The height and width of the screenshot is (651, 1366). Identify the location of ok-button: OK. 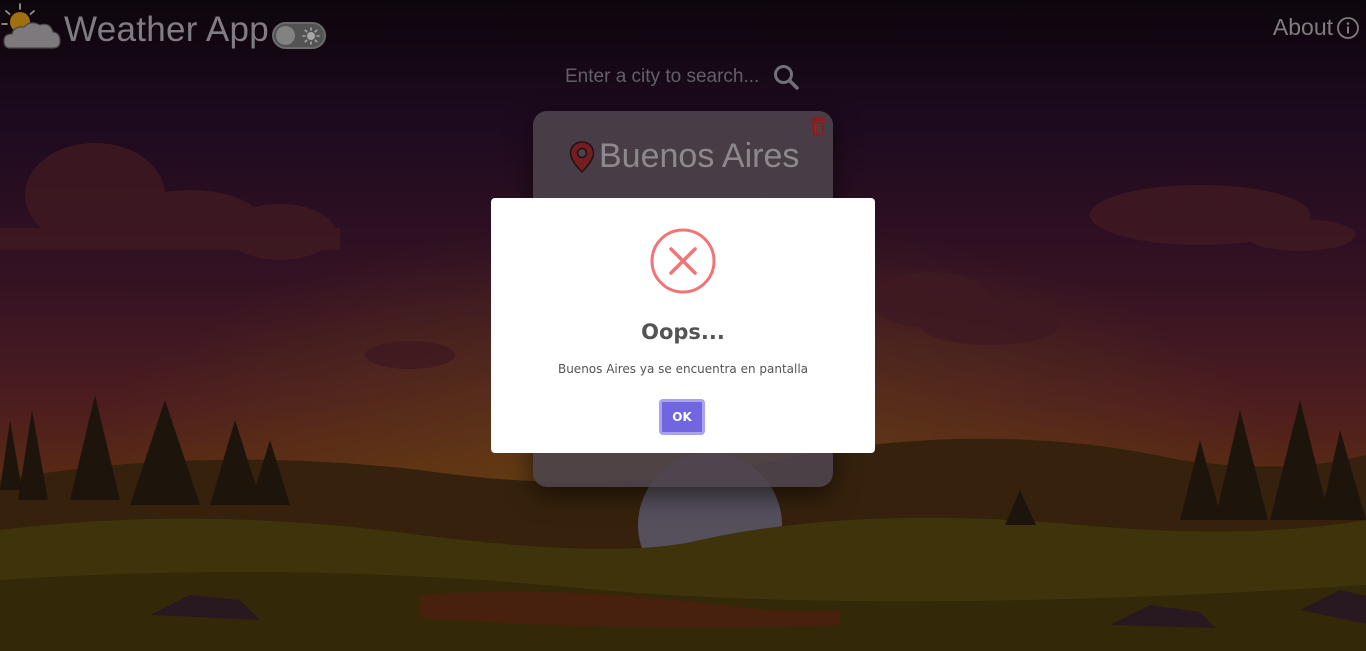
(682, 417).